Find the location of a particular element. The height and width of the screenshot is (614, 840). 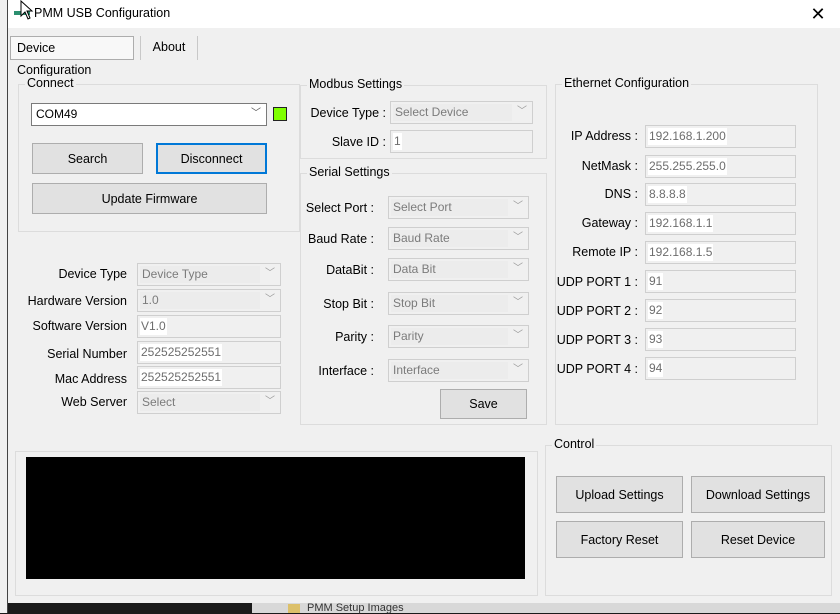

close-icon: ✕ is located at coordinates (818, 14).